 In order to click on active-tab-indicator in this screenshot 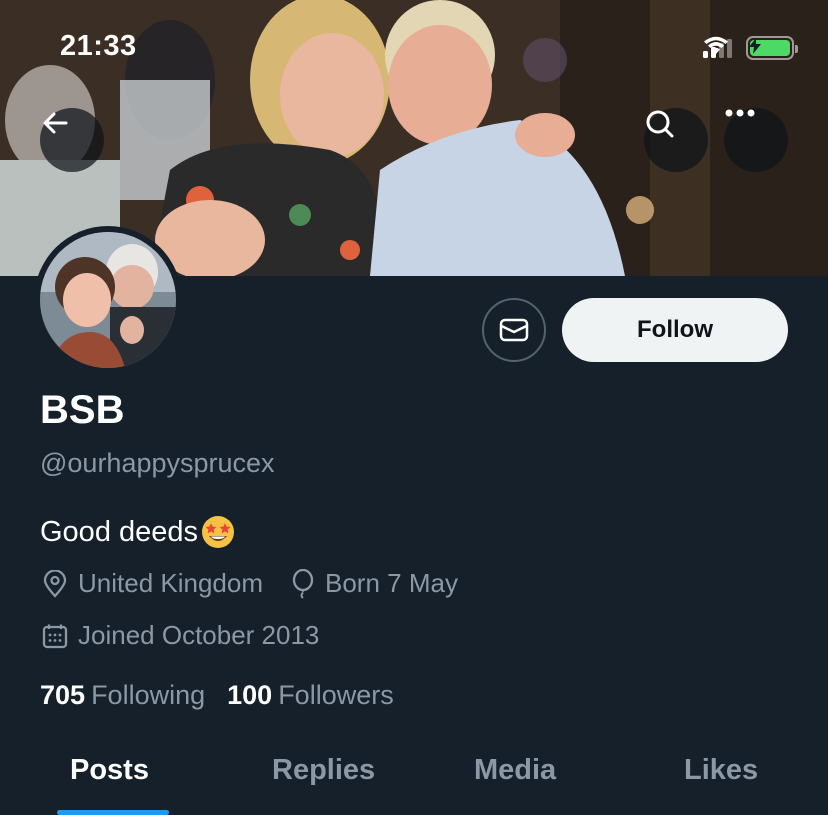, I will do `click(113, 812)`.